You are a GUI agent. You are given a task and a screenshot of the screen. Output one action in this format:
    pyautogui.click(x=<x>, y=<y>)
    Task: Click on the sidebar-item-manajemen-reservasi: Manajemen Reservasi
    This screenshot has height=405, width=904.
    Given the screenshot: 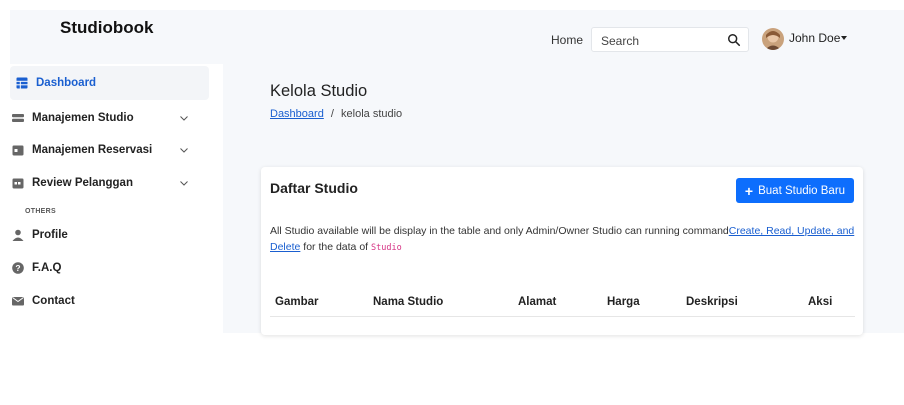 What is the action you would take?
    pyautogui.click(x=110, y=150)
    